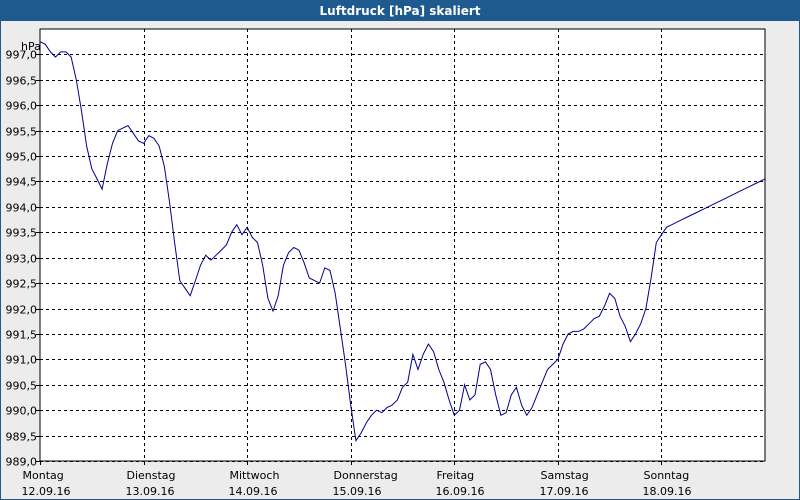 Image resolution: width=800 pixels, height=500 pixels. Describe the element at coordinates (667, 491) in the screenshot. I see `x-tick-date-label: 18.09.16` at that location.